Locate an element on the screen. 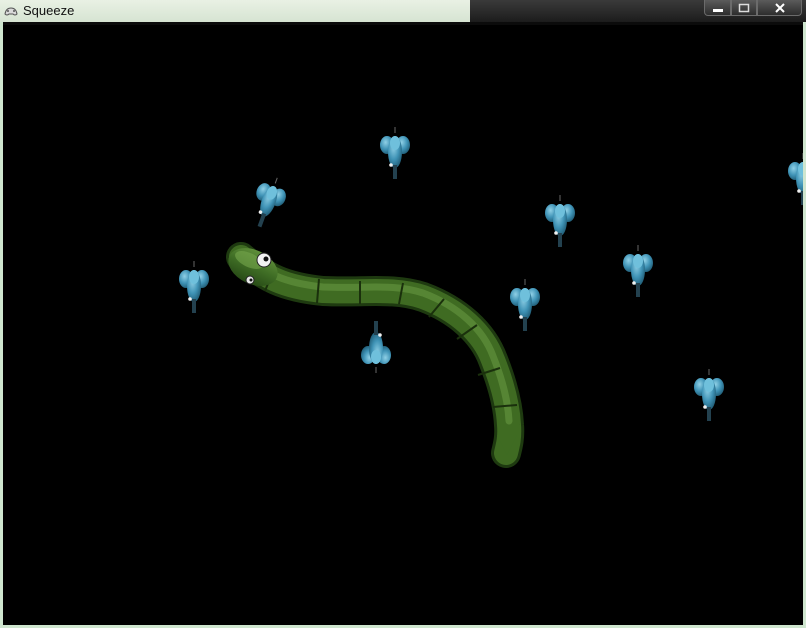 The image size is (806, 628). maximize-icon is located at coordinates (744, 7).